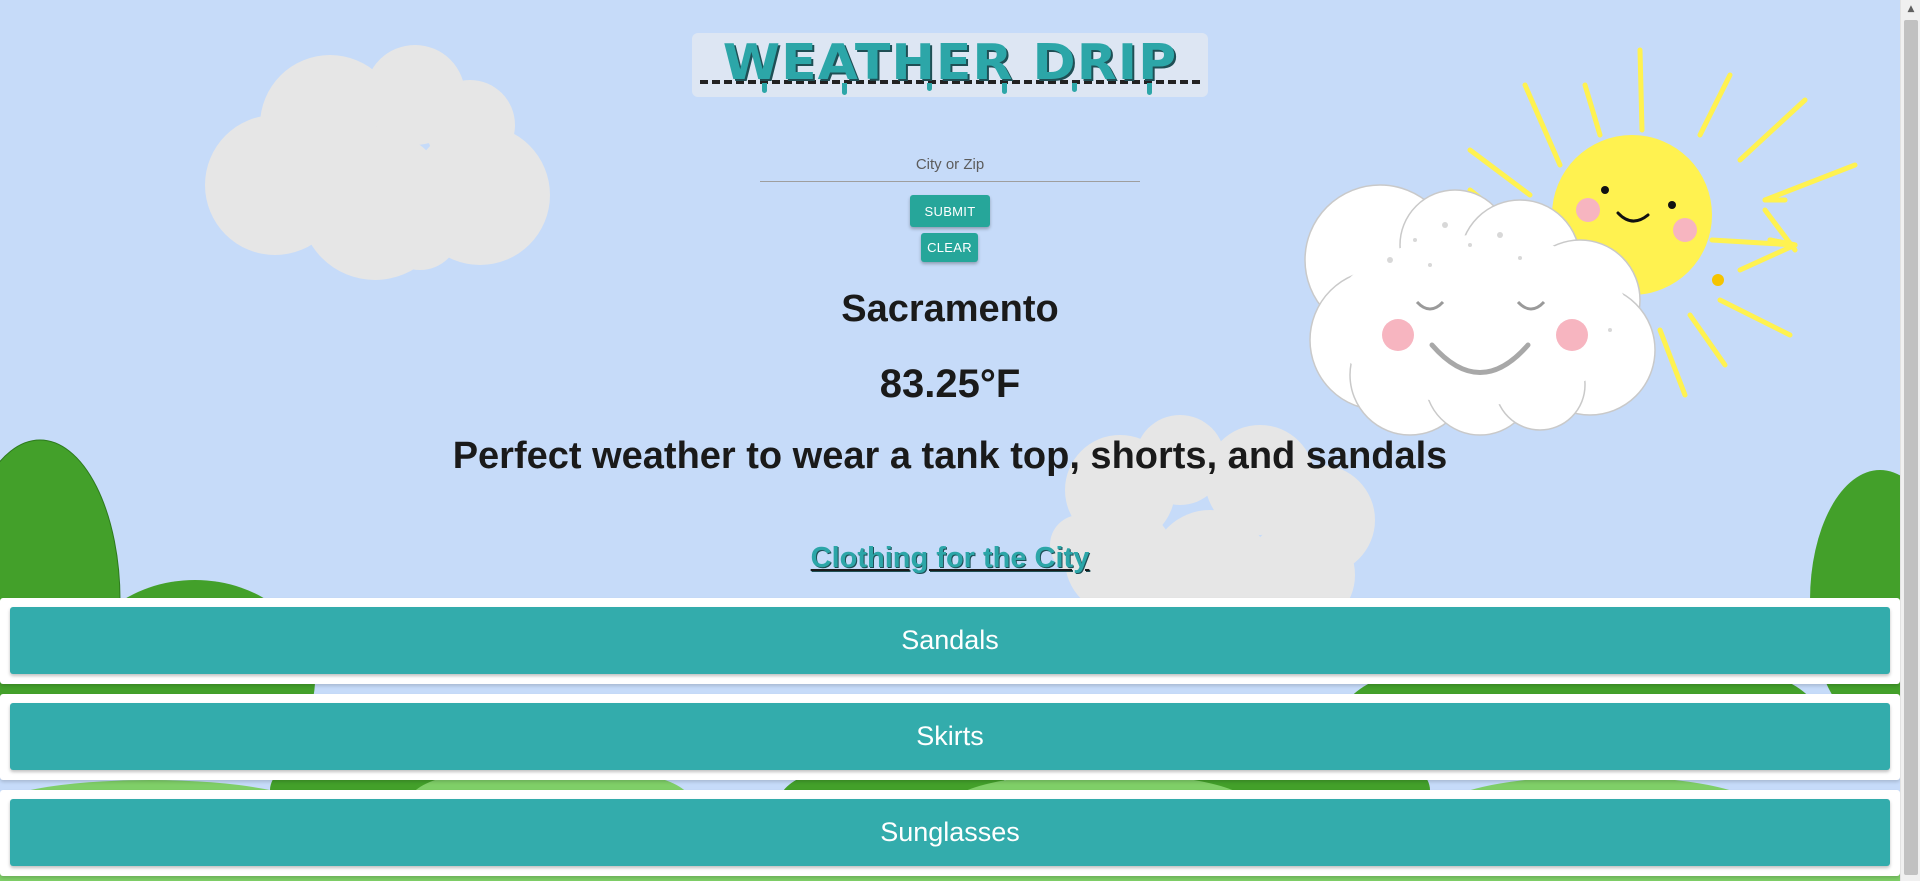 The height and width of the screenshot is (881, 1920). I want to click on weather-drip-logo: WEATHER DRIP, so click(950, 65).